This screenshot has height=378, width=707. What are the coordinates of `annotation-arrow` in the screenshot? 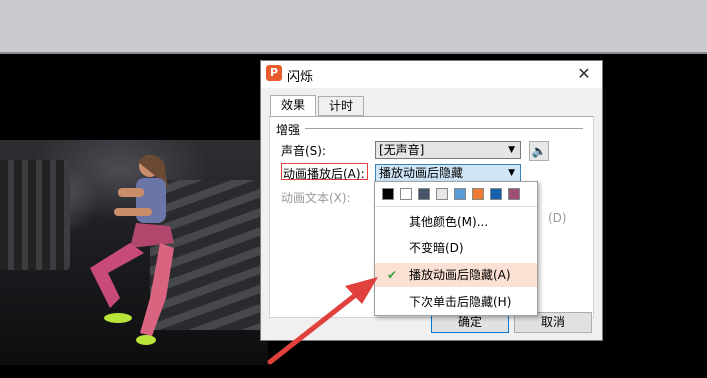 It's located at (322, 321).